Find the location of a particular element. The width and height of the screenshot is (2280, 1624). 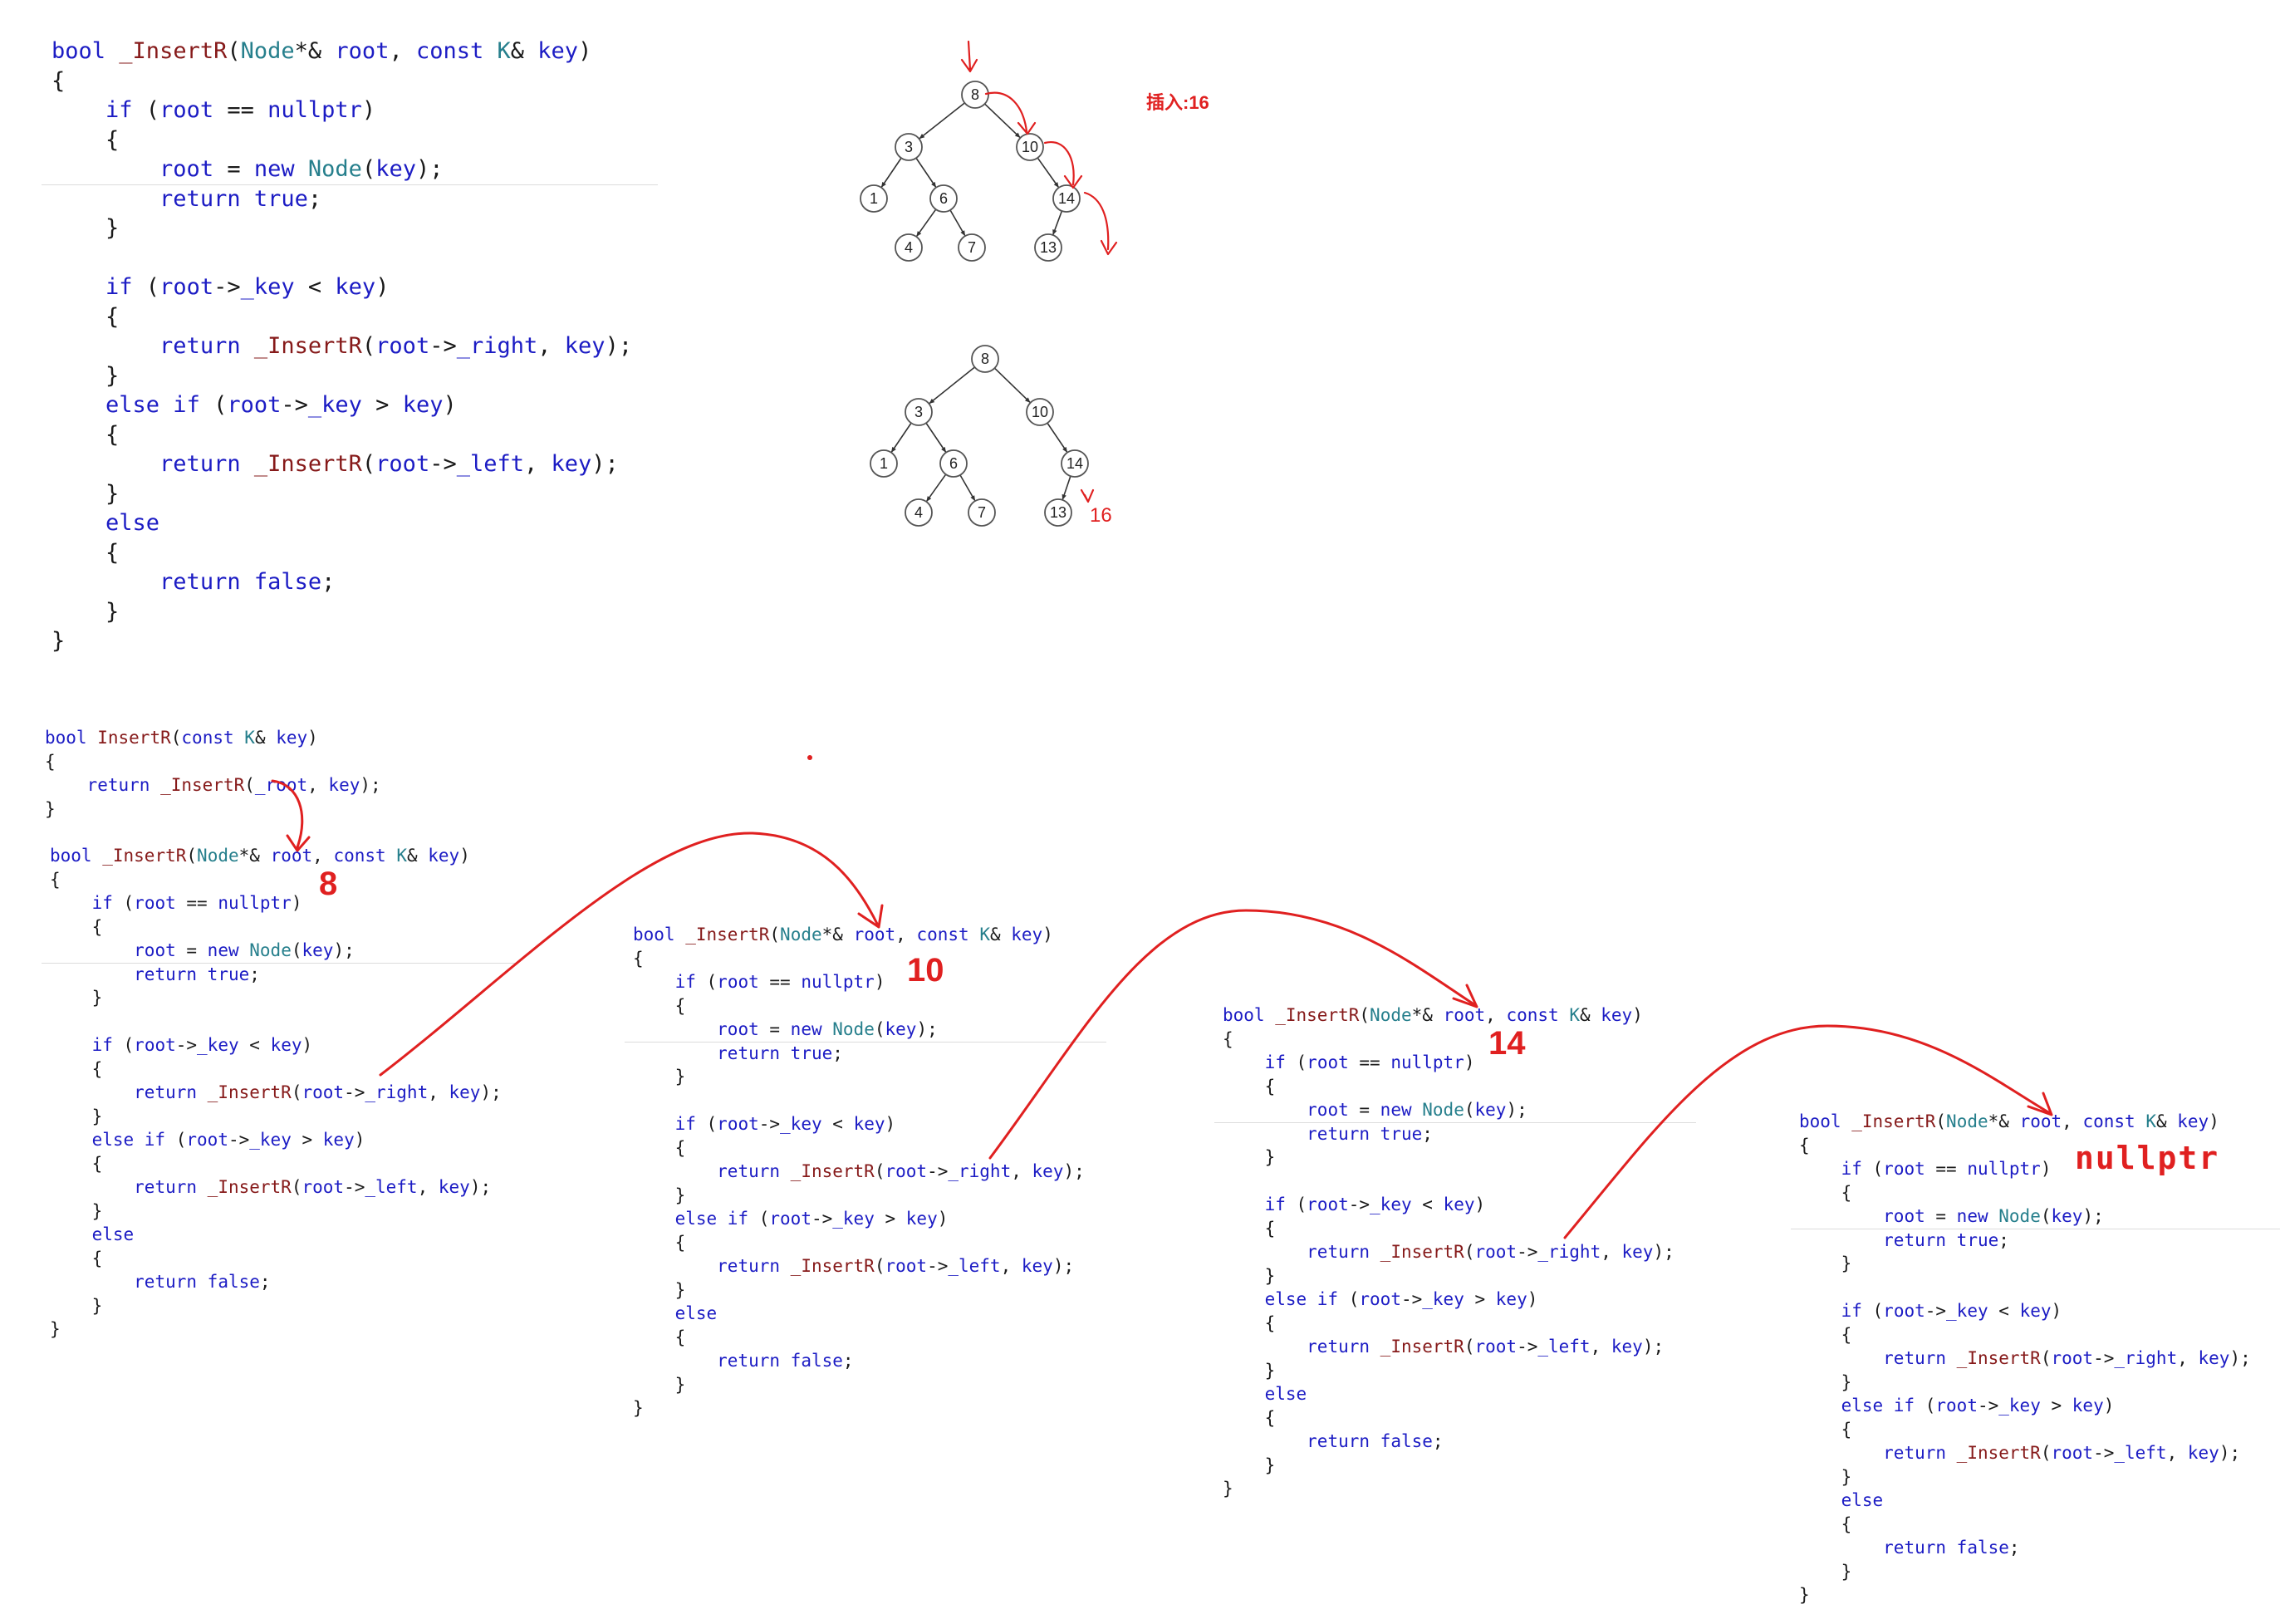

start-arrow is located at coordinates (969, 56).